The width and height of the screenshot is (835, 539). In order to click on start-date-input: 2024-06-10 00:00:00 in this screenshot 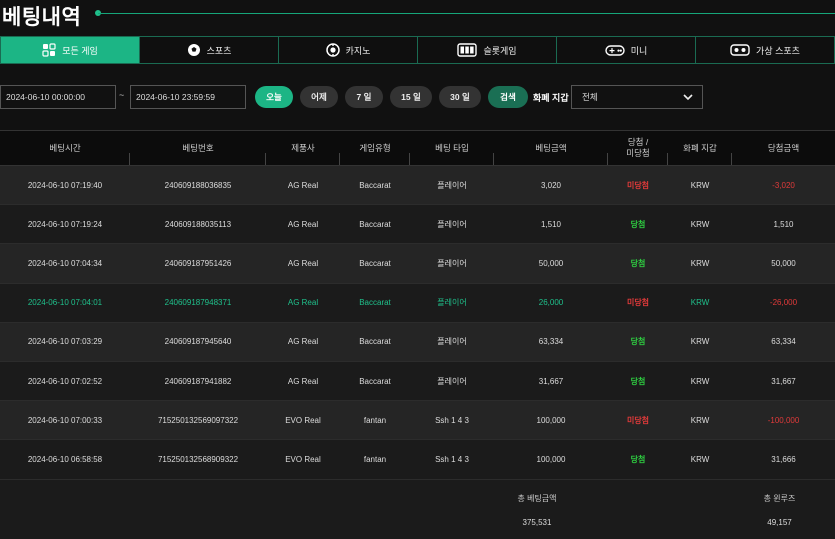, I will do `click(58, 97)`.